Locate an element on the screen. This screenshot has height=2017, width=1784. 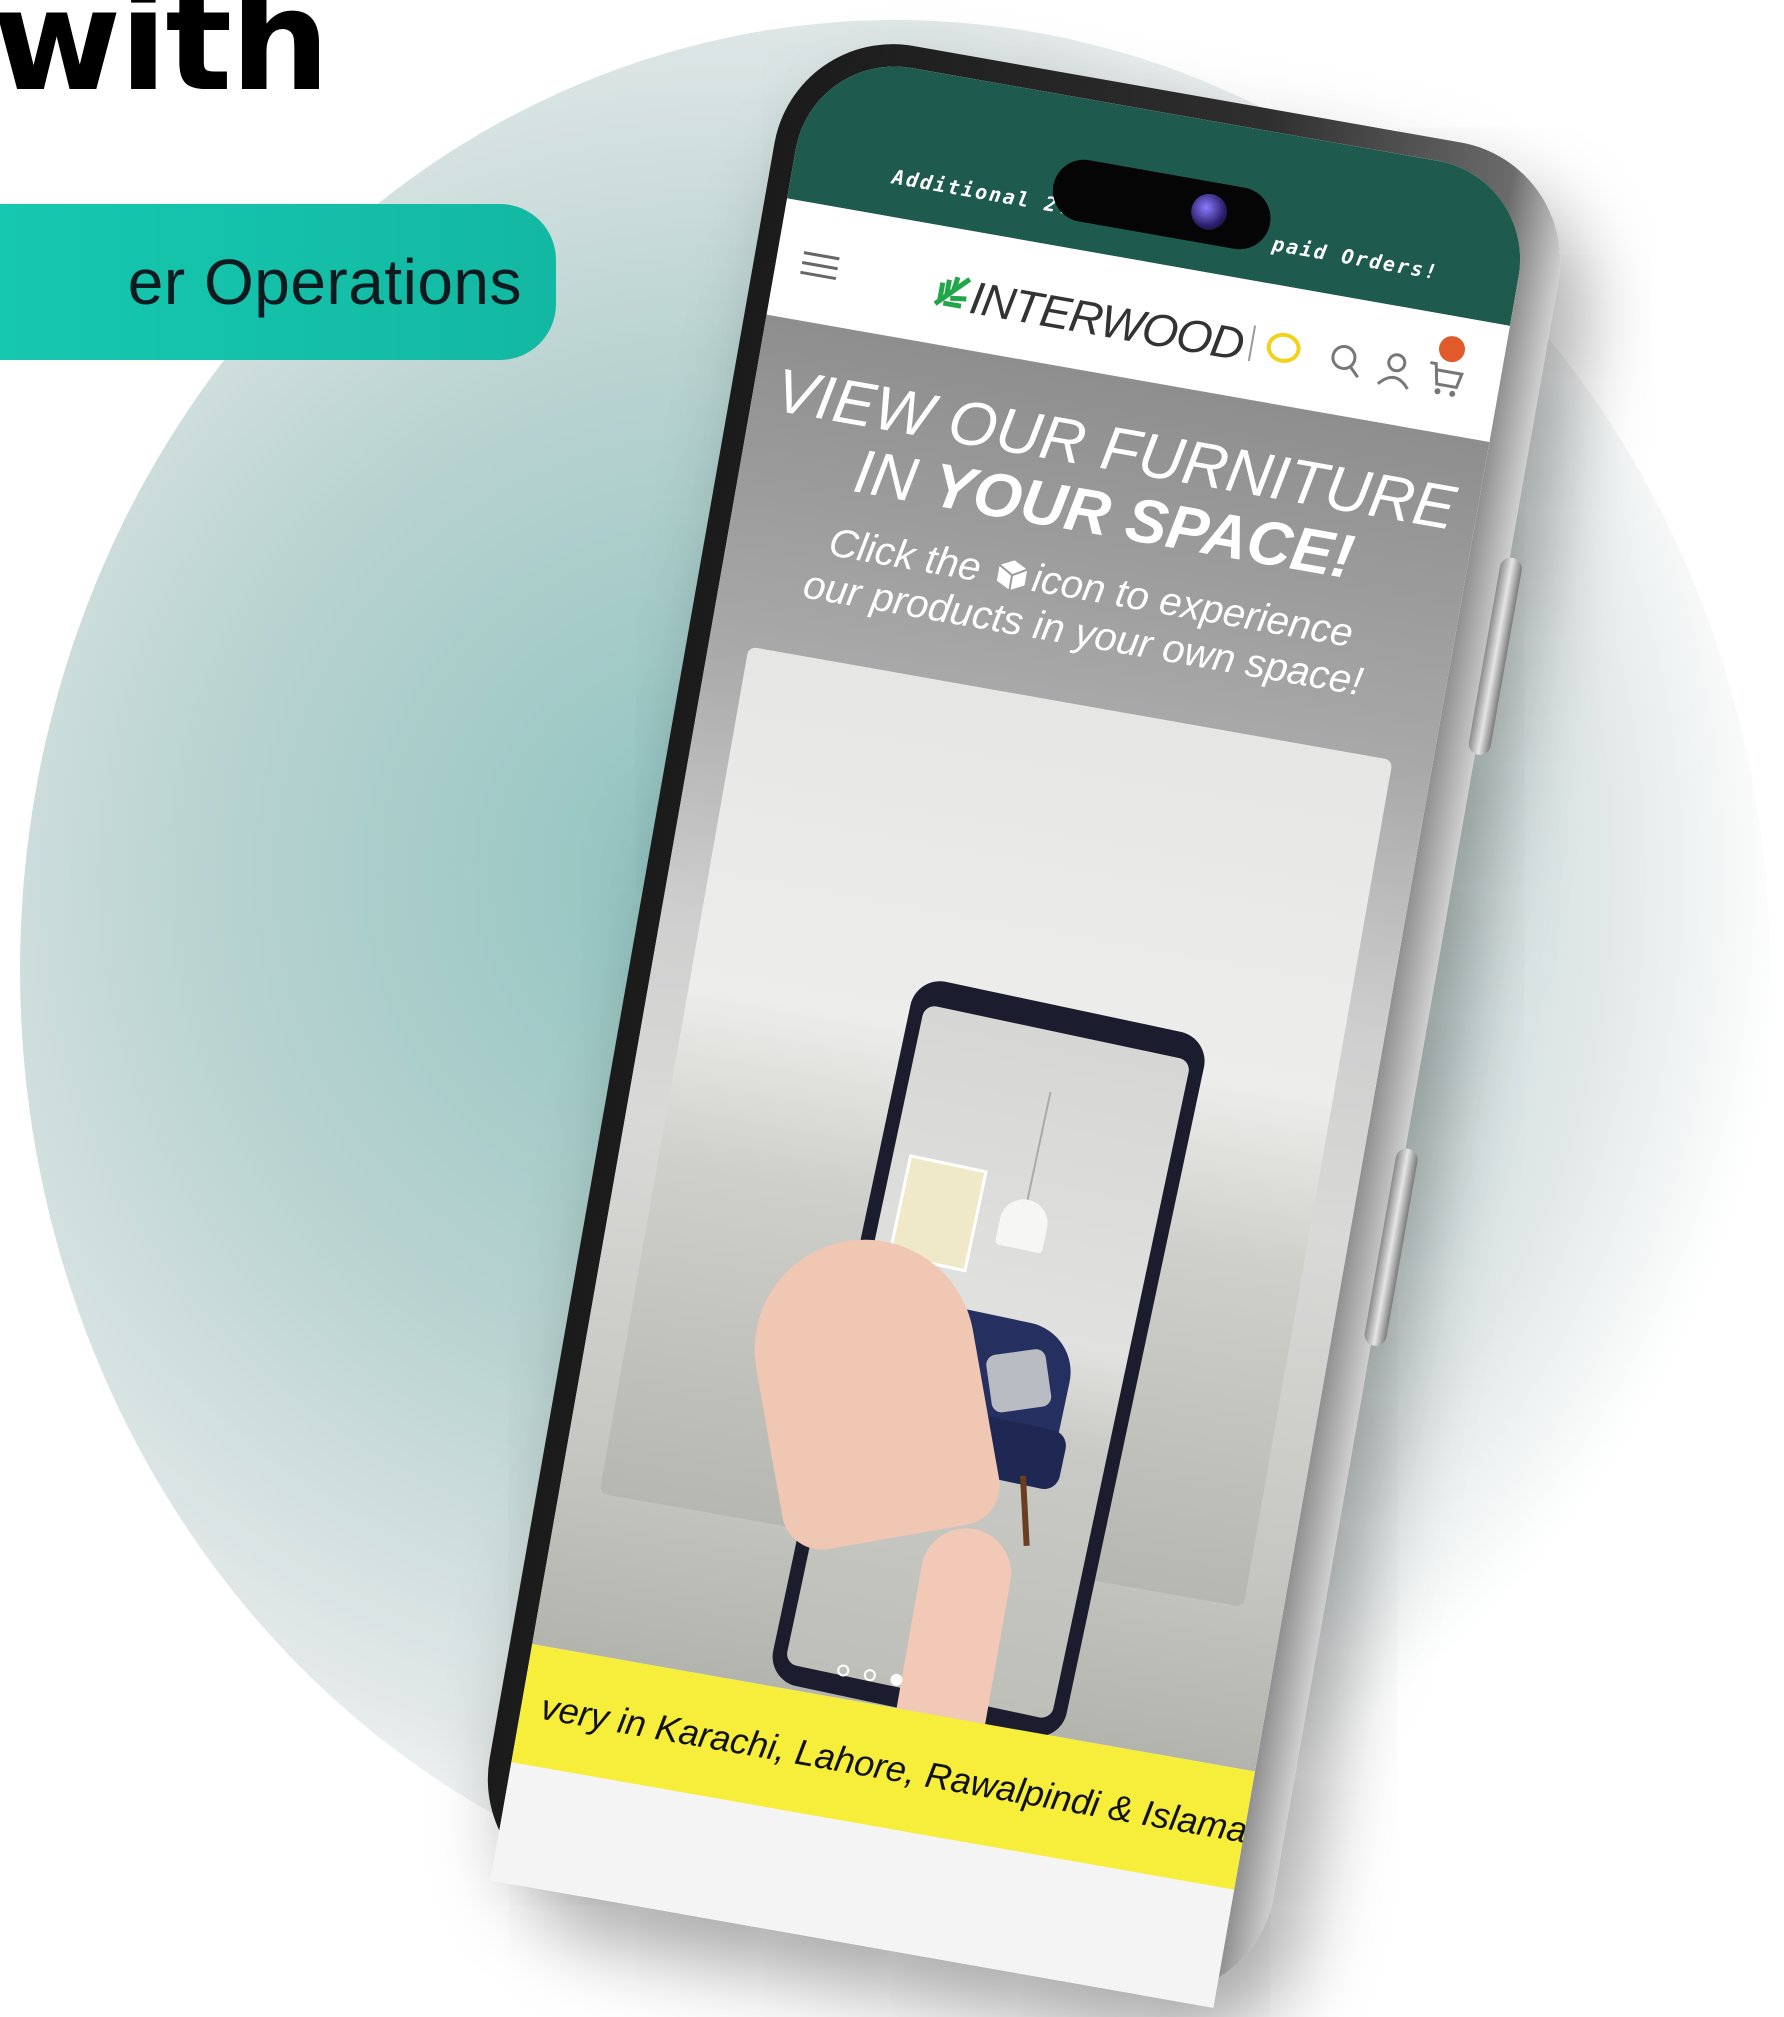
page-headline: with is located at coordinates (165, 61).